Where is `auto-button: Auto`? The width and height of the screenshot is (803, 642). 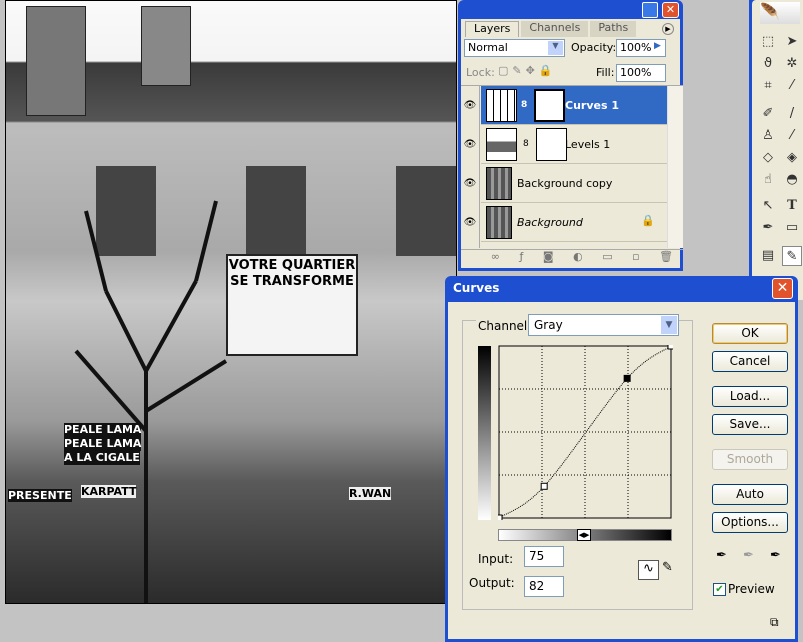
auto-button: Auto is located at coordinates (750, 494).